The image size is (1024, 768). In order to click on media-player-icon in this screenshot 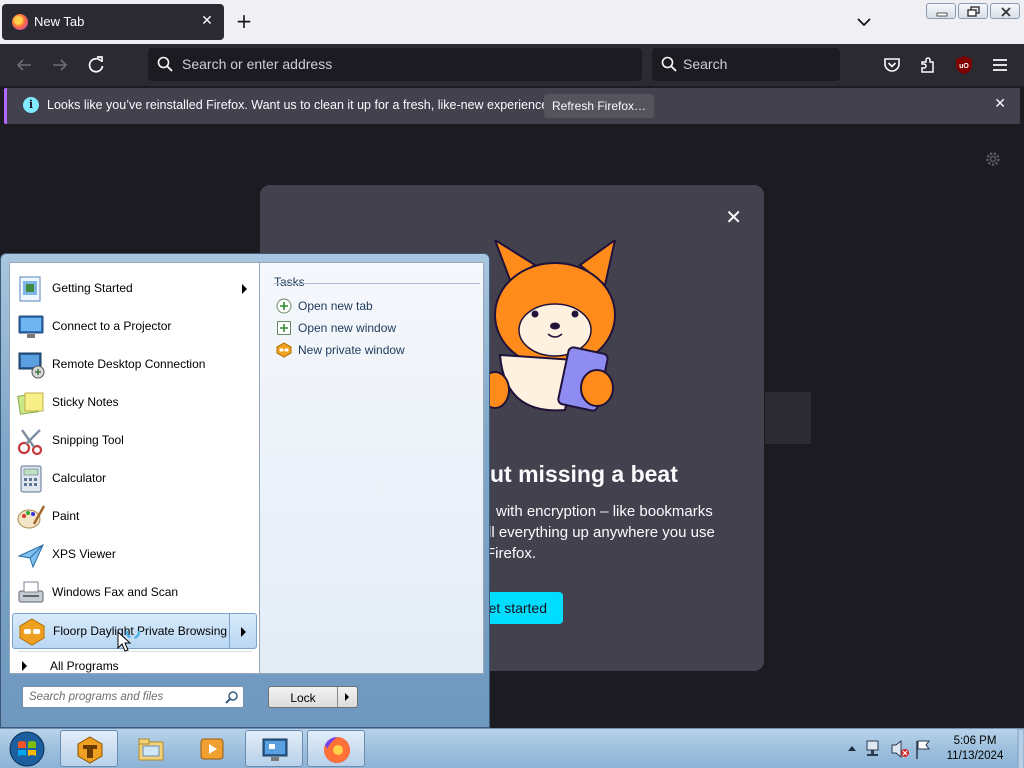, I will do `click(212, 749)`.